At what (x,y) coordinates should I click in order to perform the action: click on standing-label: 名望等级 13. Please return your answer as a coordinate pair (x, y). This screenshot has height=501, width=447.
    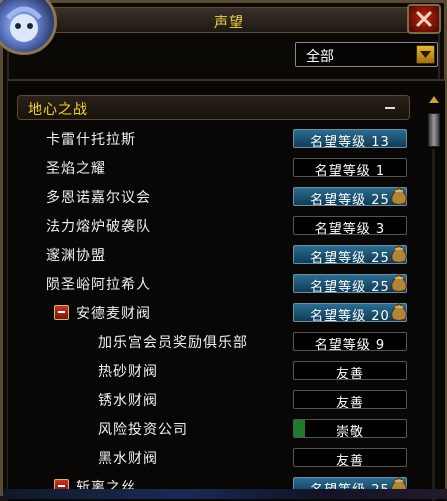
    Looking at the image, I should click on (350, 141).